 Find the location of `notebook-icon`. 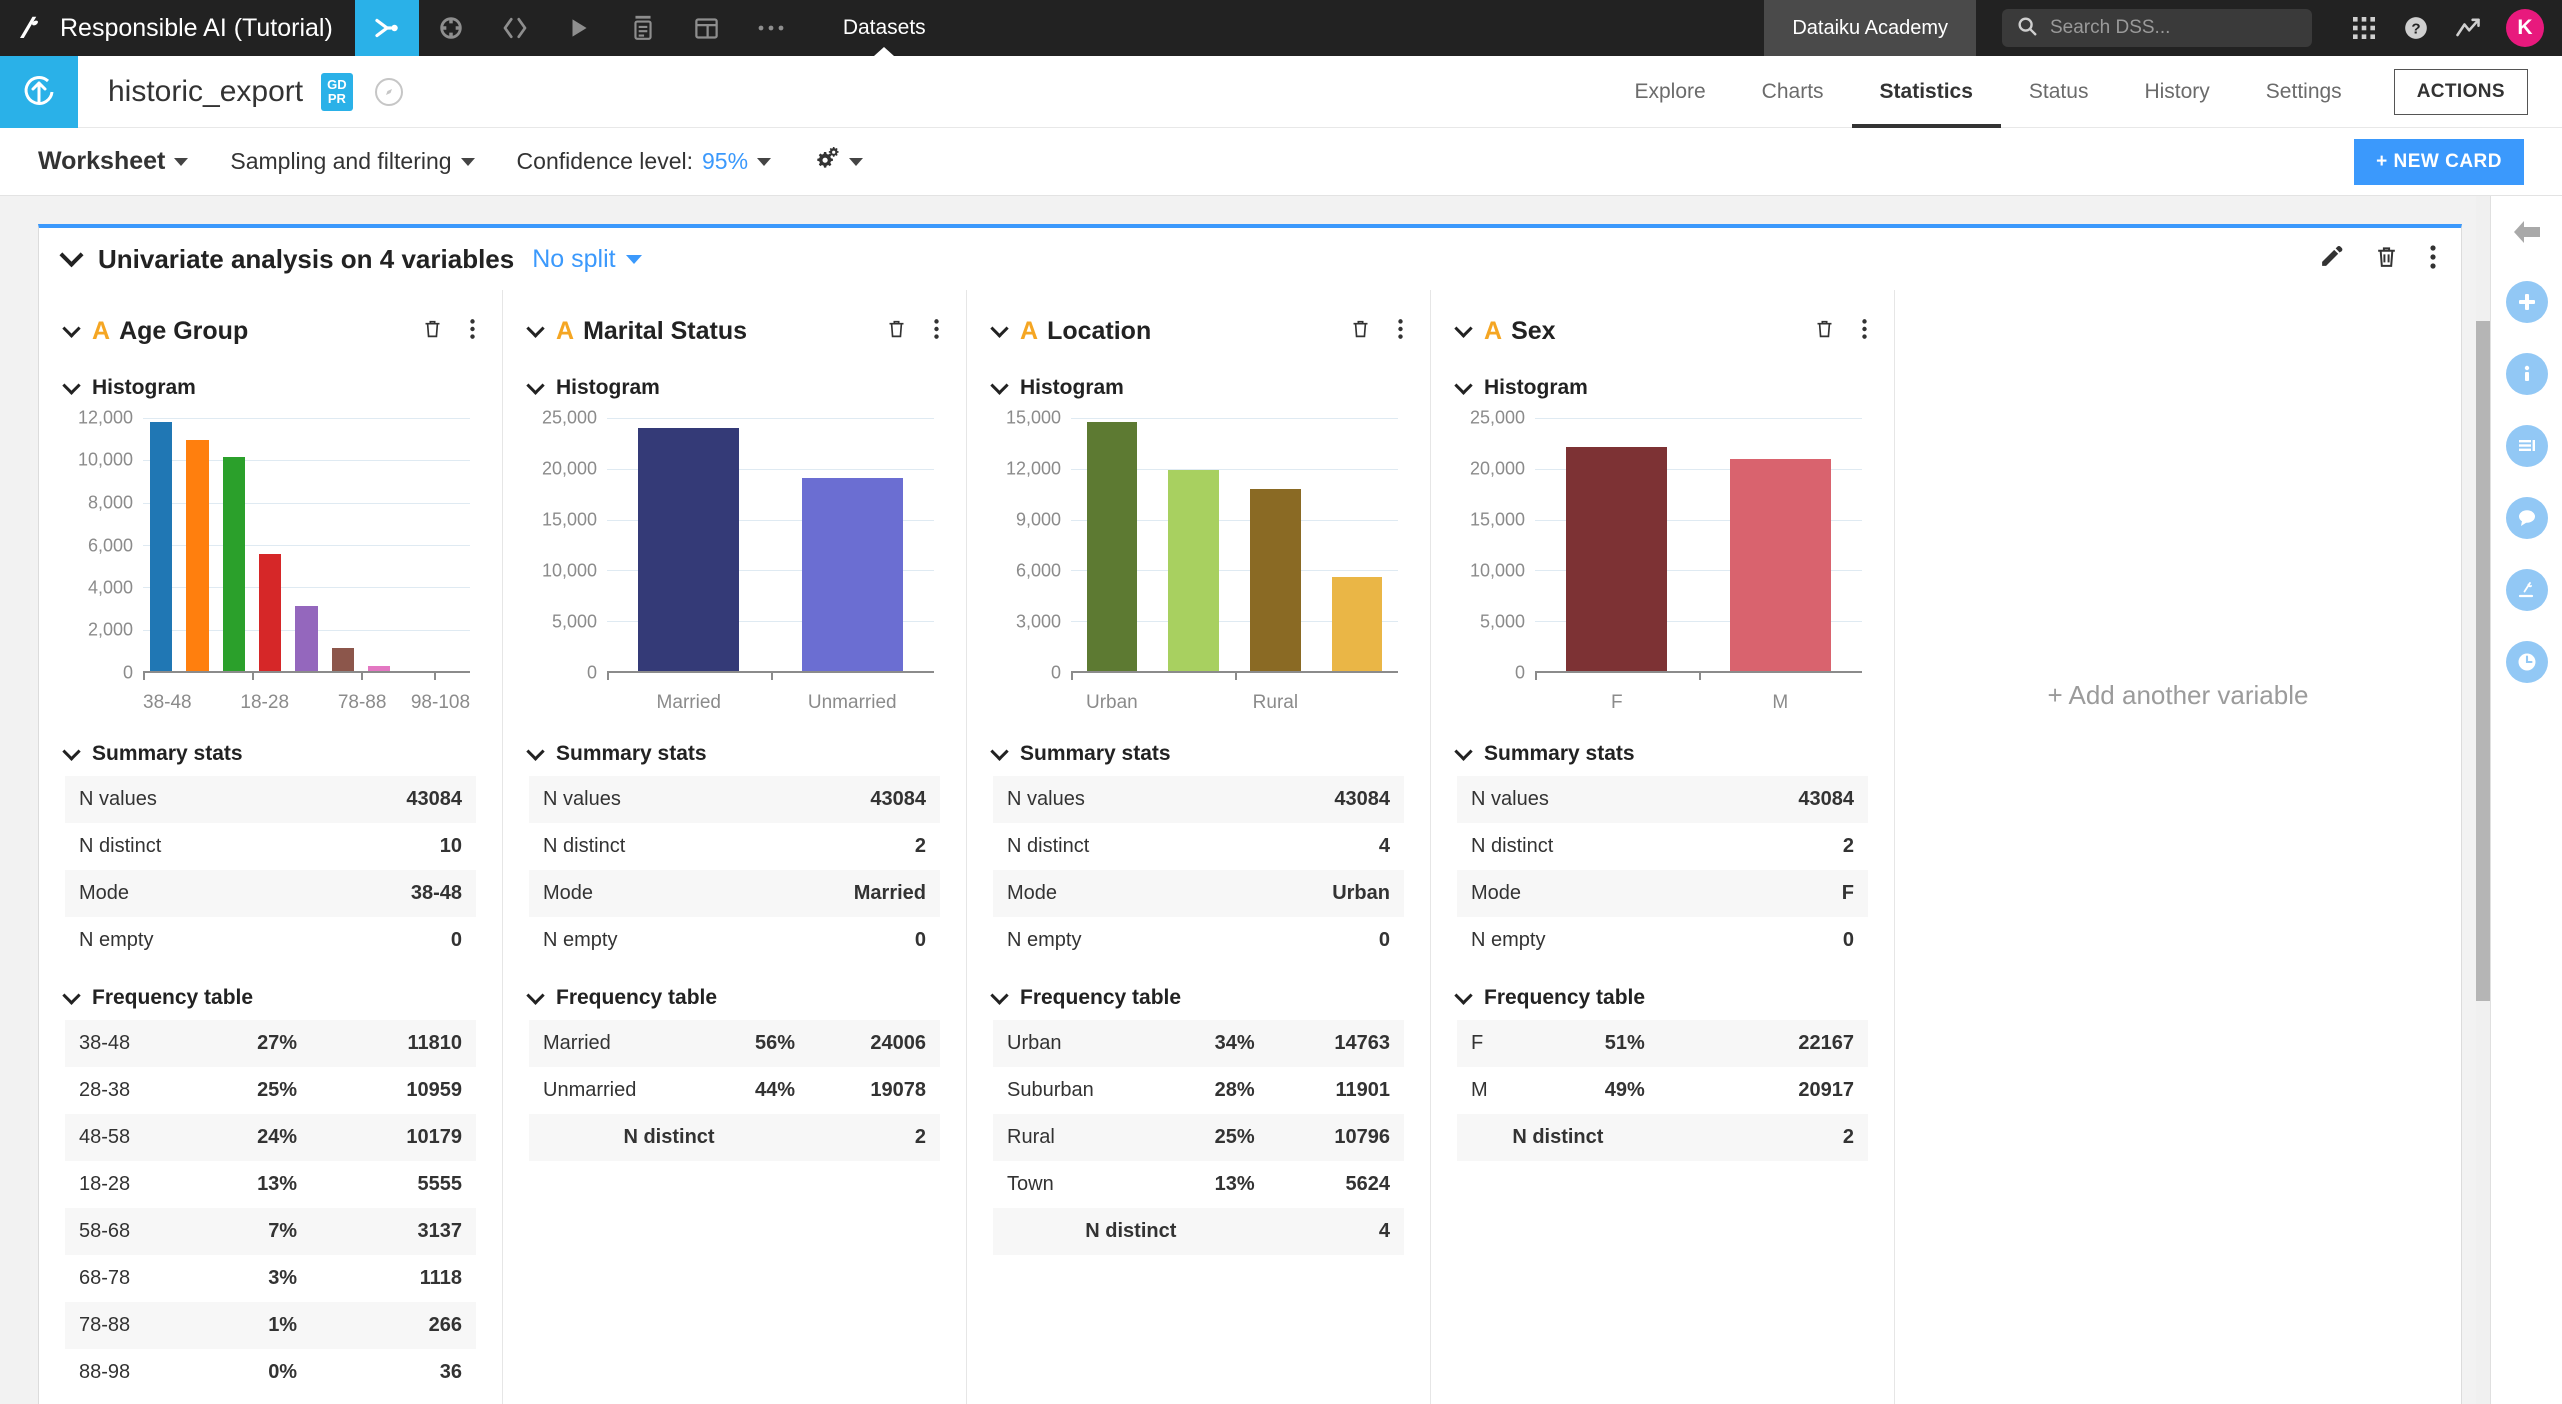

notebook-icon is located at coordinates (643, 28).